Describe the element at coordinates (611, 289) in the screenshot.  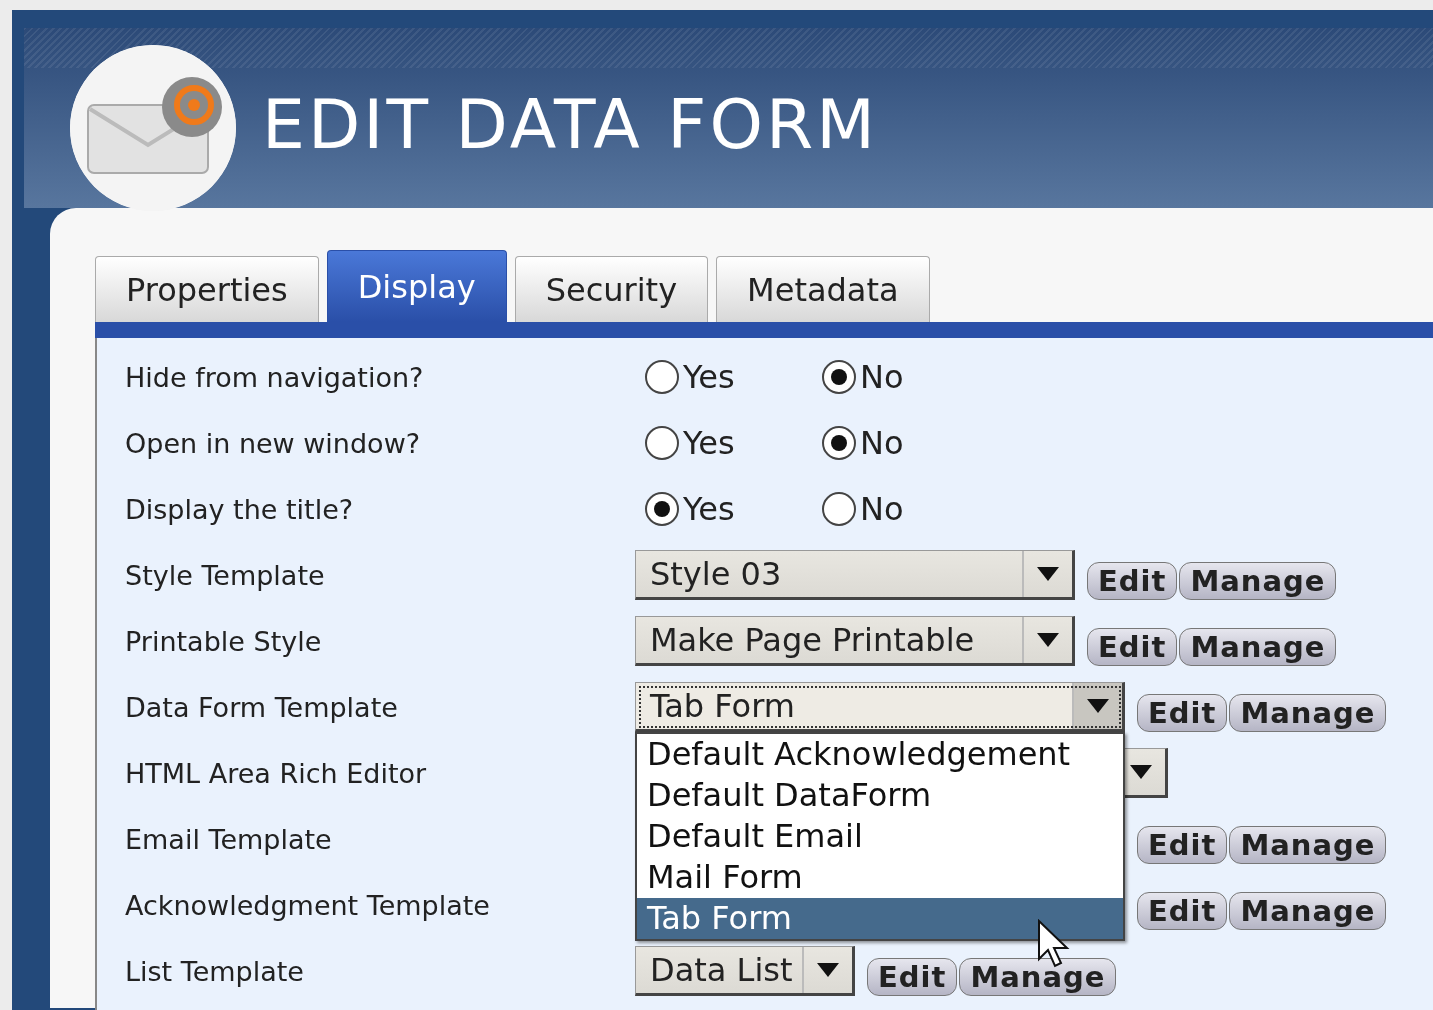
I see `tab: Security` at that location.